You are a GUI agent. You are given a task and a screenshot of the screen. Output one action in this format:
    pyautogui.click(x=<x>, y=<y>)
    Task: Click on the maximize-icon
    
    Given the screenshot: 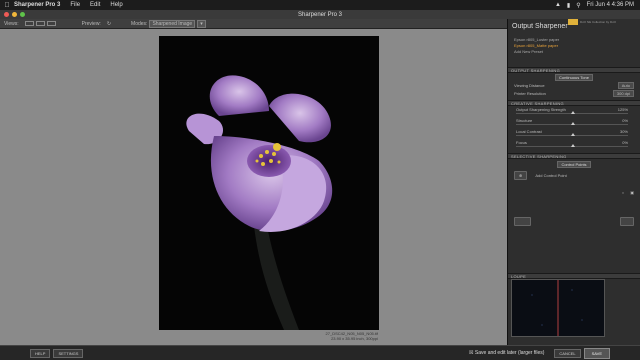 What is the action you would take?
    pyautogui.click(x=22, y=14)
    